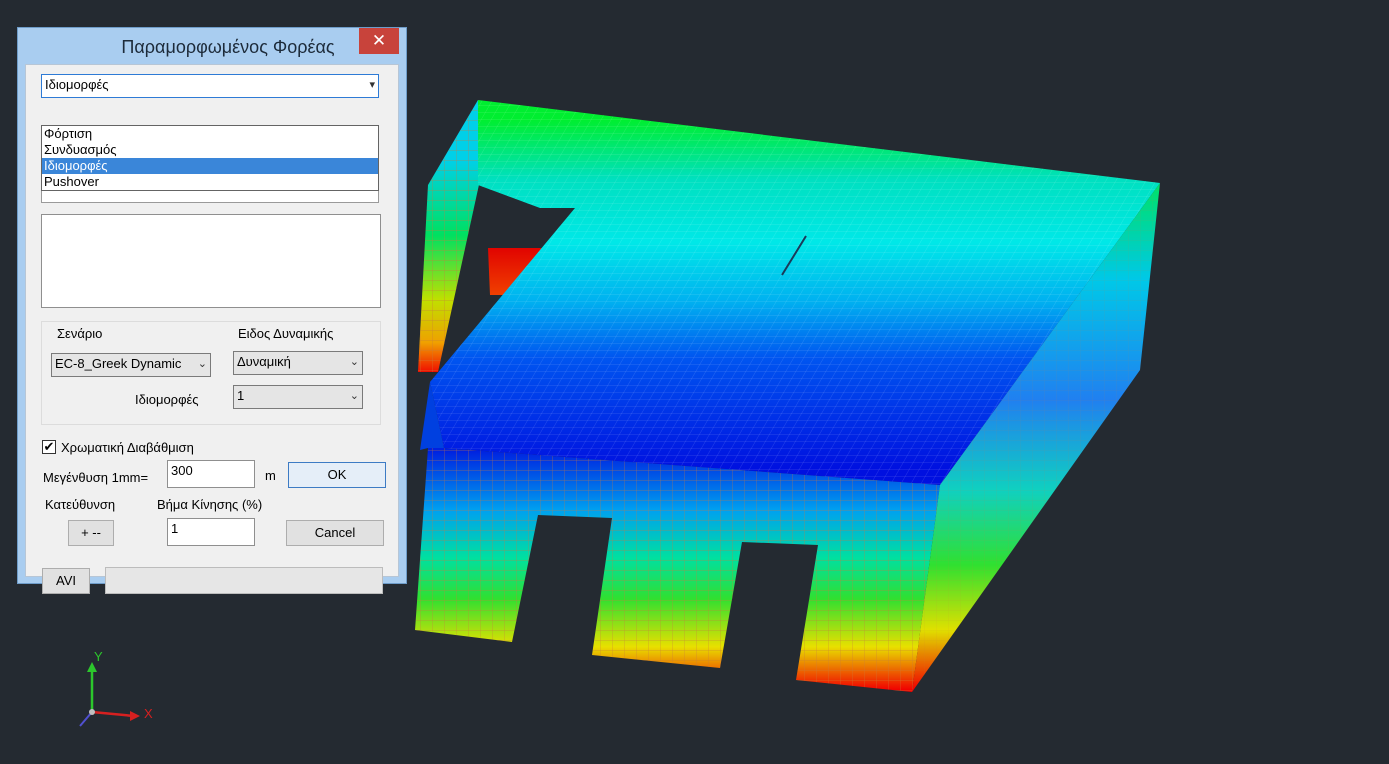  What do you see at coordinates (96, 477) in the screenshot?
I see `magnification-label: Μεγένθυση 1mm=` at bounding box center [96, 477].